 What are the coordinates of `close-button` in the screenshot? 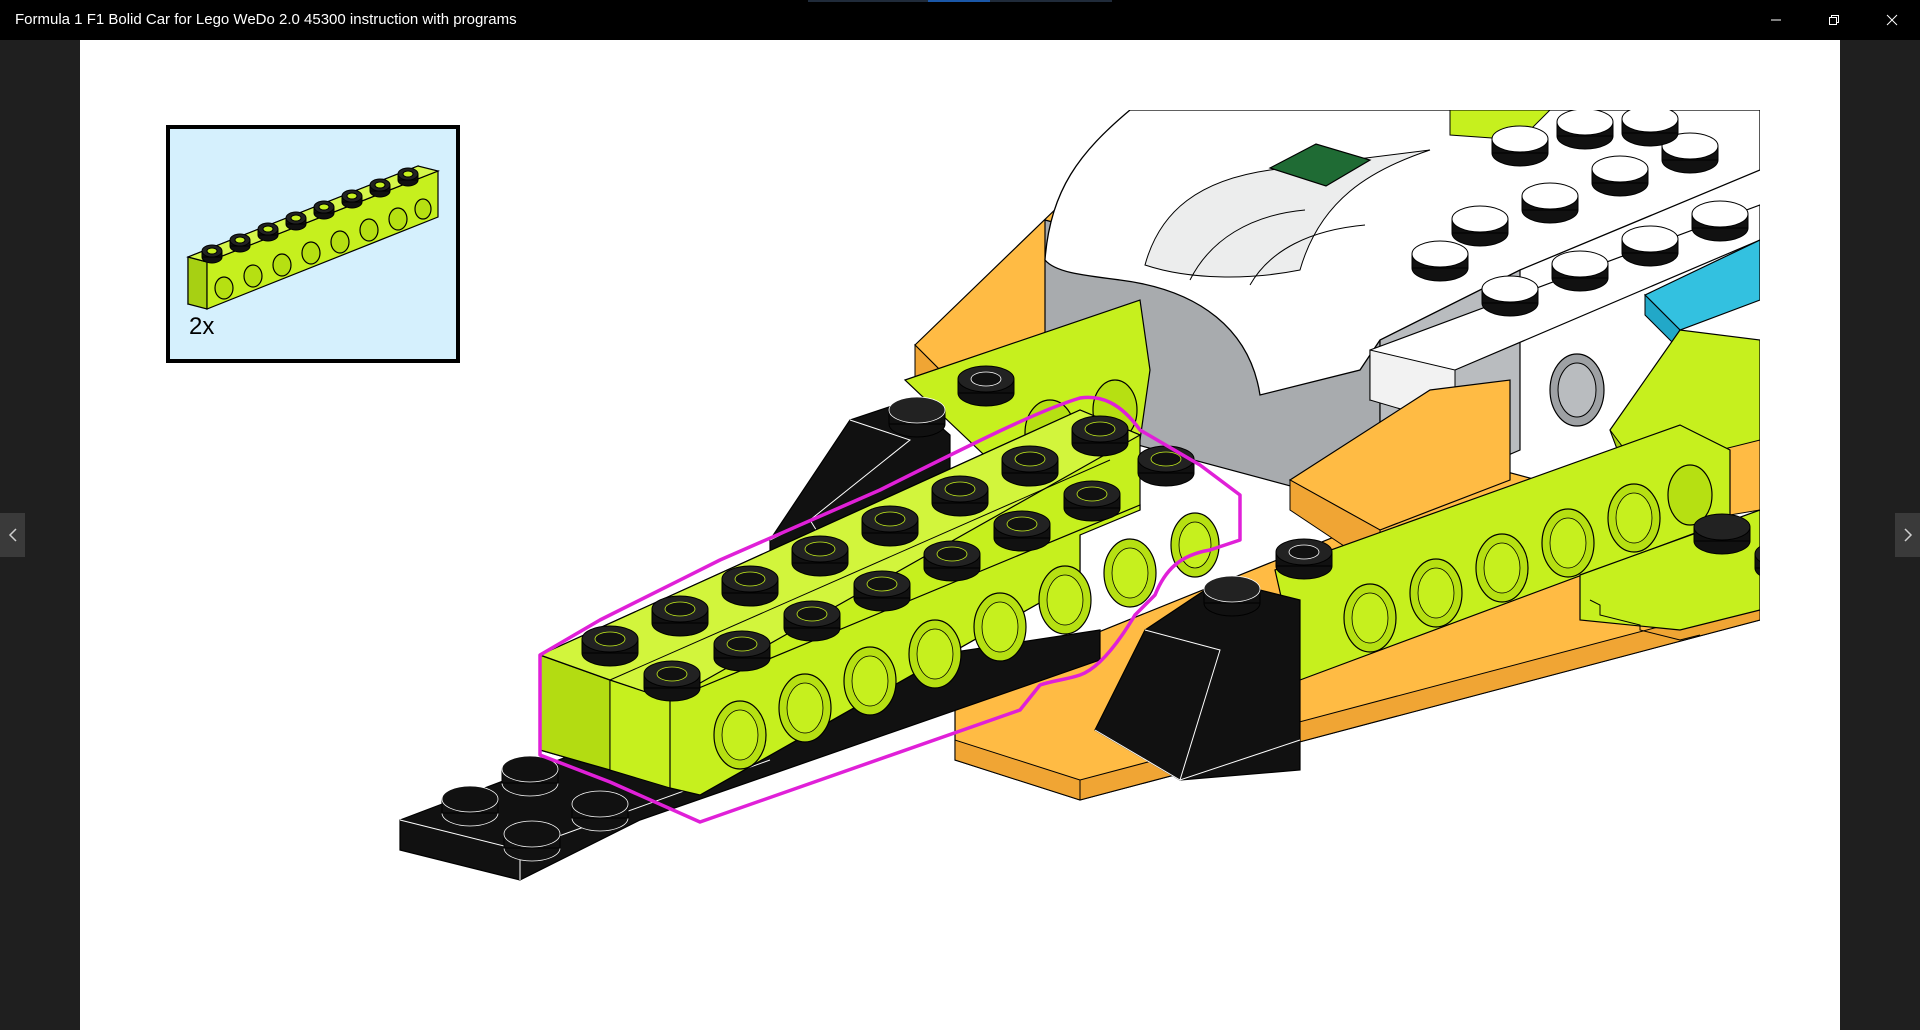 It's located at (1891, 20).